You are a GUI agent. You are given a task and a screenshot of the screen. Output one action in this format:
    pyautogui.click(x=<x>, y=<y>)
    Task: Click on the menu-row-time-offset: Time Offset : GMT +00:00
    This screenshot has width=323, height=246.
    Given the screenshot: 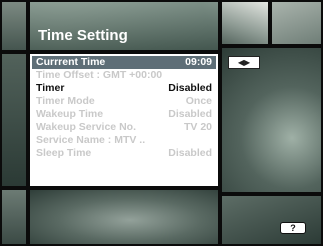 What is the action you would take?
    pyautogui.click(x=124, y=75)
    